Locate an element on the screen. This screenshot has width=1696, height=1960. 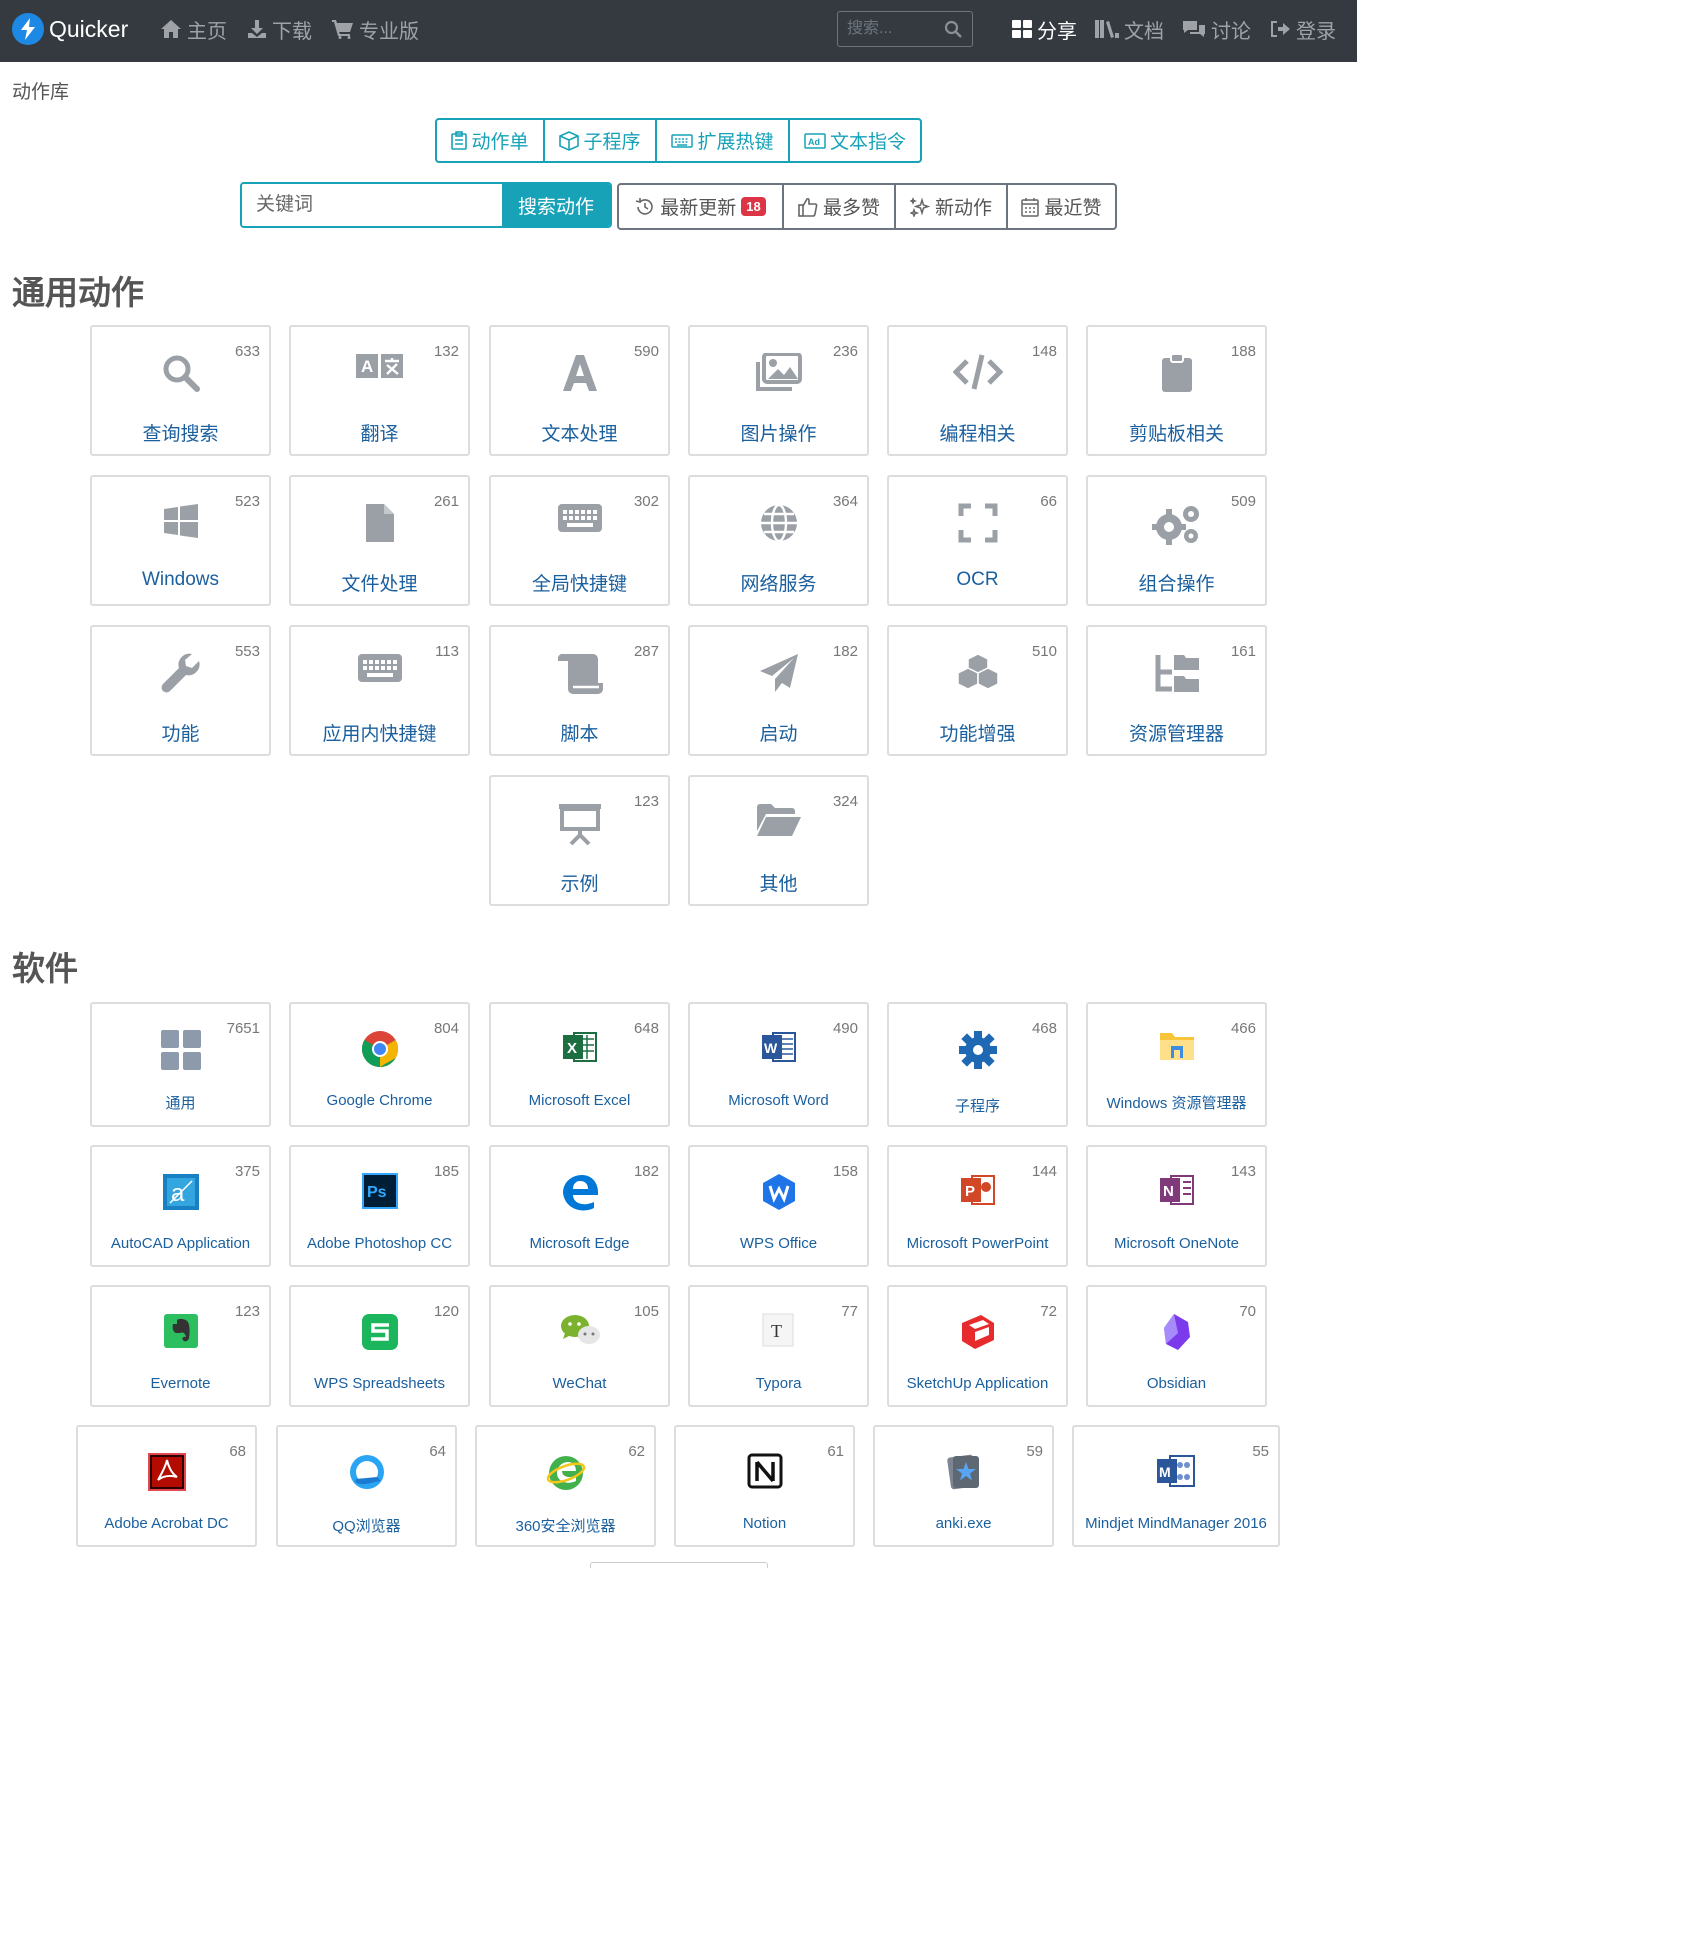
category-card: 804 Google Chrome is located at coordinates (379, 1064).